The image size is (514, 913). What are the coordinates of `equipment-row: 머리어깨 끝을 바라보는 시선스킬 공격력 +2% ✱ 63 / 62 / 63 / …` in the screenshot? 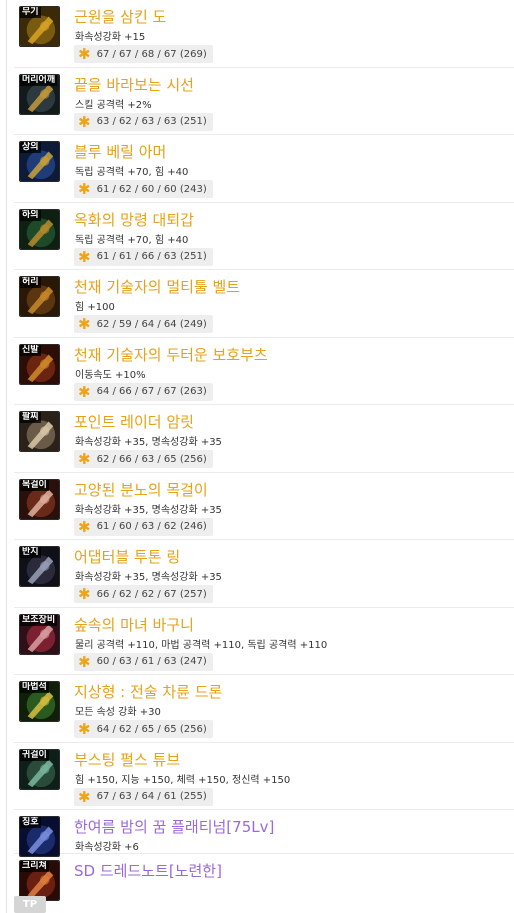 It's located at (264, 101).